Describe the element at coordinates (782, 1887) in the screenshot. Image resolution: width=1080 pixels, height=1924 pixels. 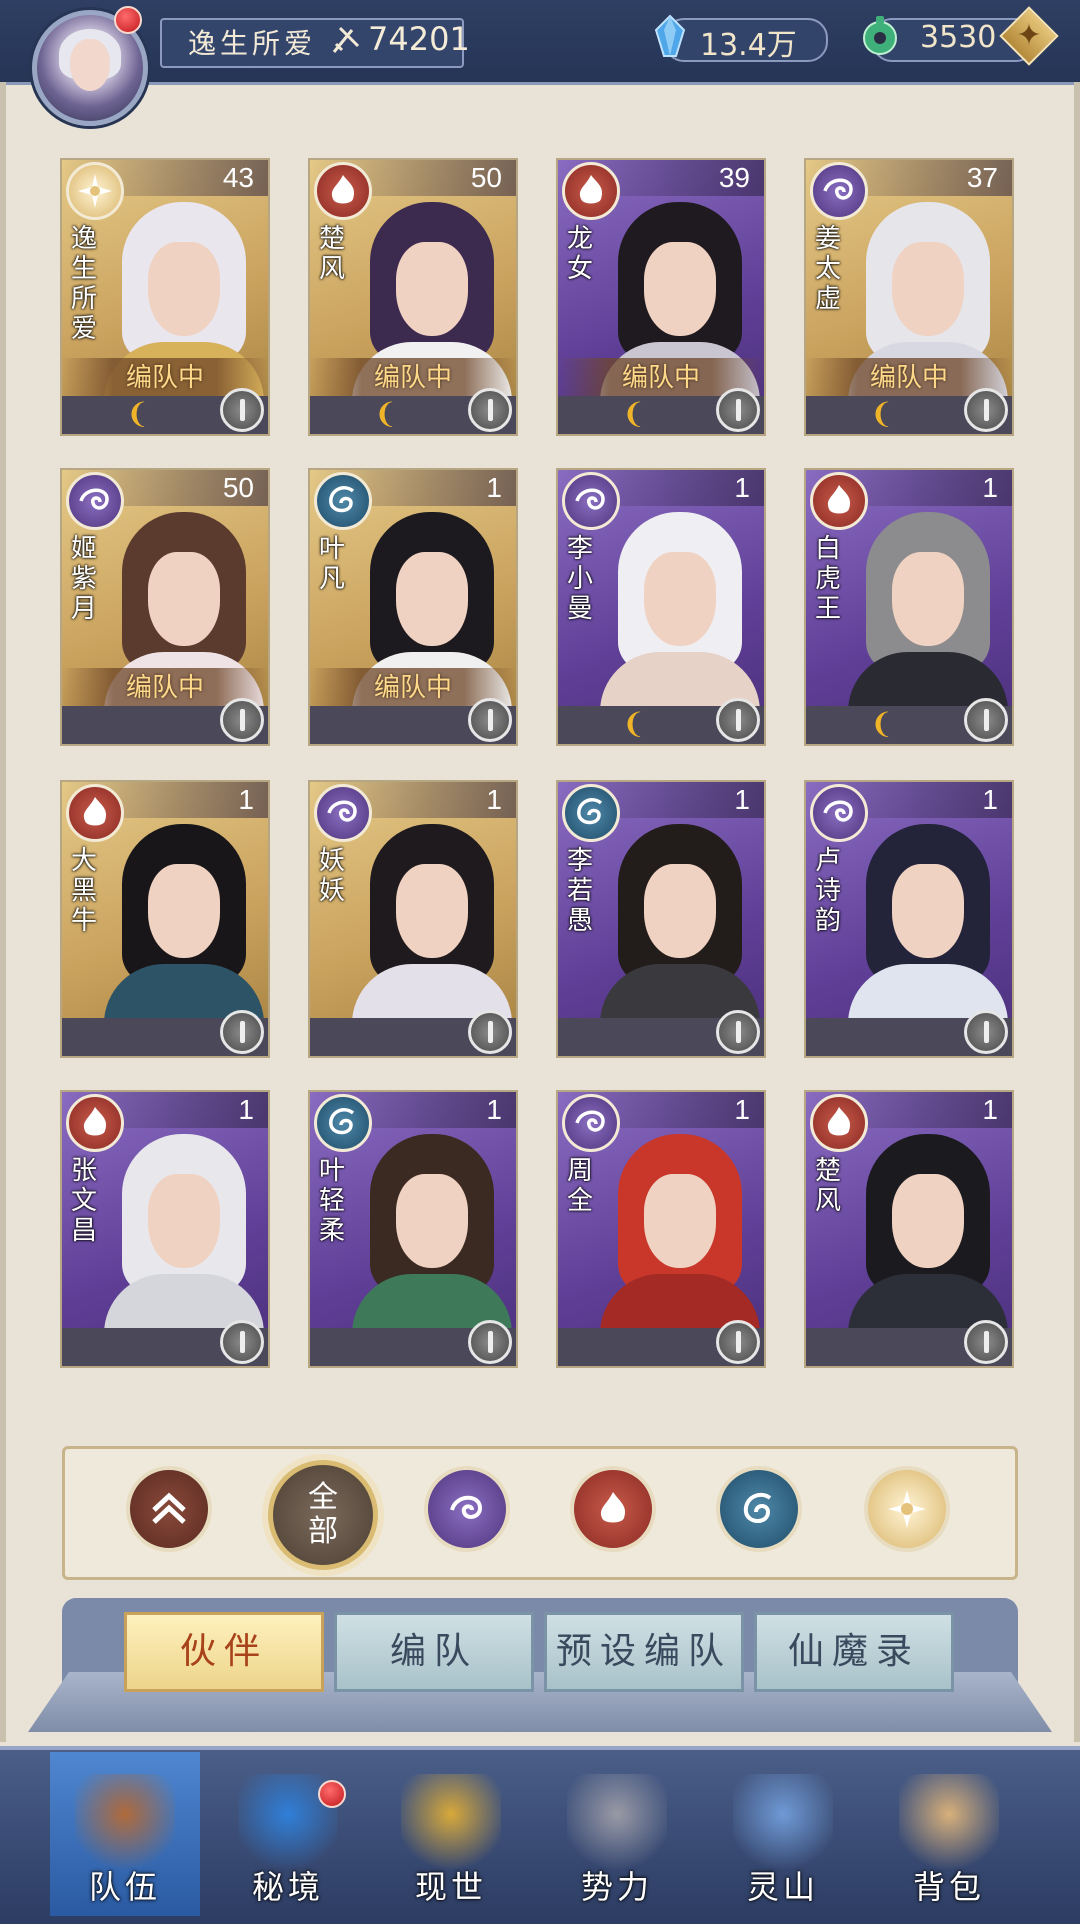
I see `nav-label: 灵山` at that location.